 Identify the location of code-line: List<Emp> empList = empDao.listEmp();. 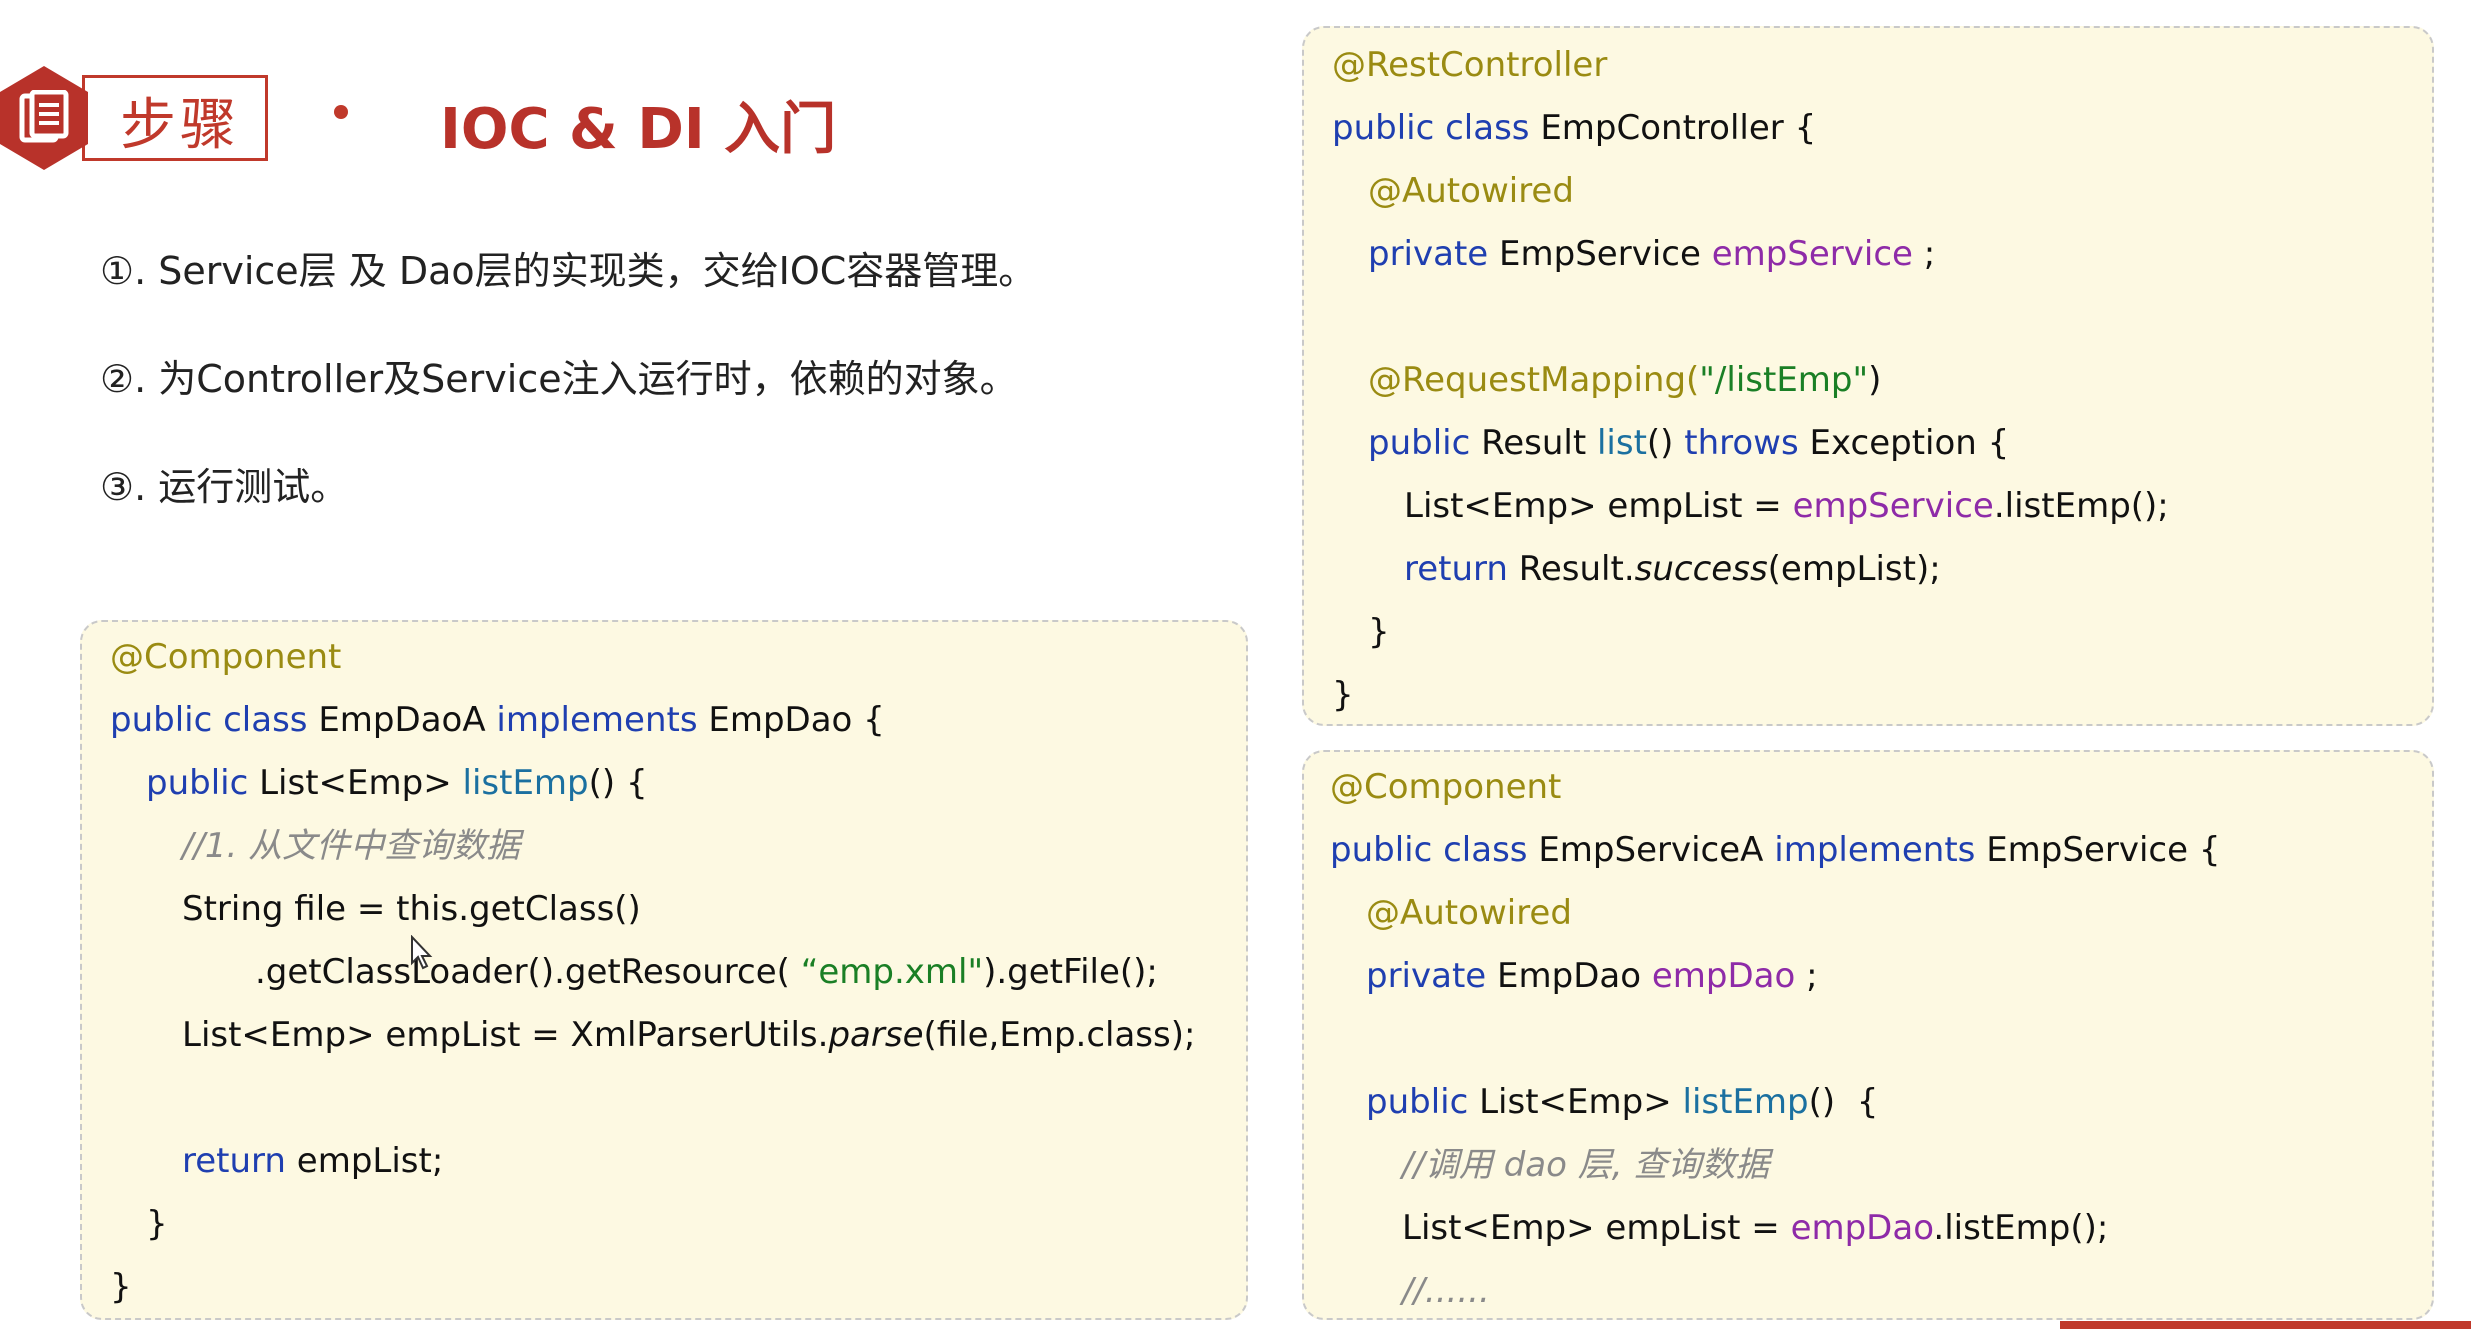
(1755, 1228).